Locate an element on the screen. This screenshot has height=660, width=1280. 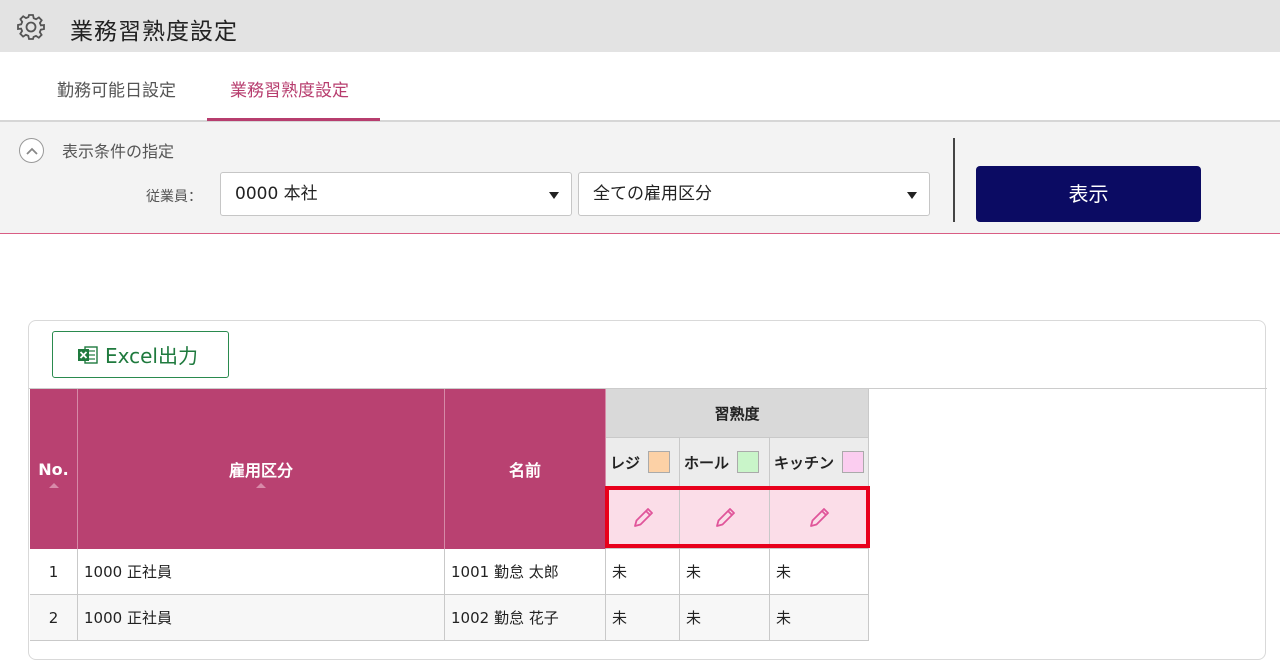
excel-export-label: Excel出力 is located at coordinates (151, 356).